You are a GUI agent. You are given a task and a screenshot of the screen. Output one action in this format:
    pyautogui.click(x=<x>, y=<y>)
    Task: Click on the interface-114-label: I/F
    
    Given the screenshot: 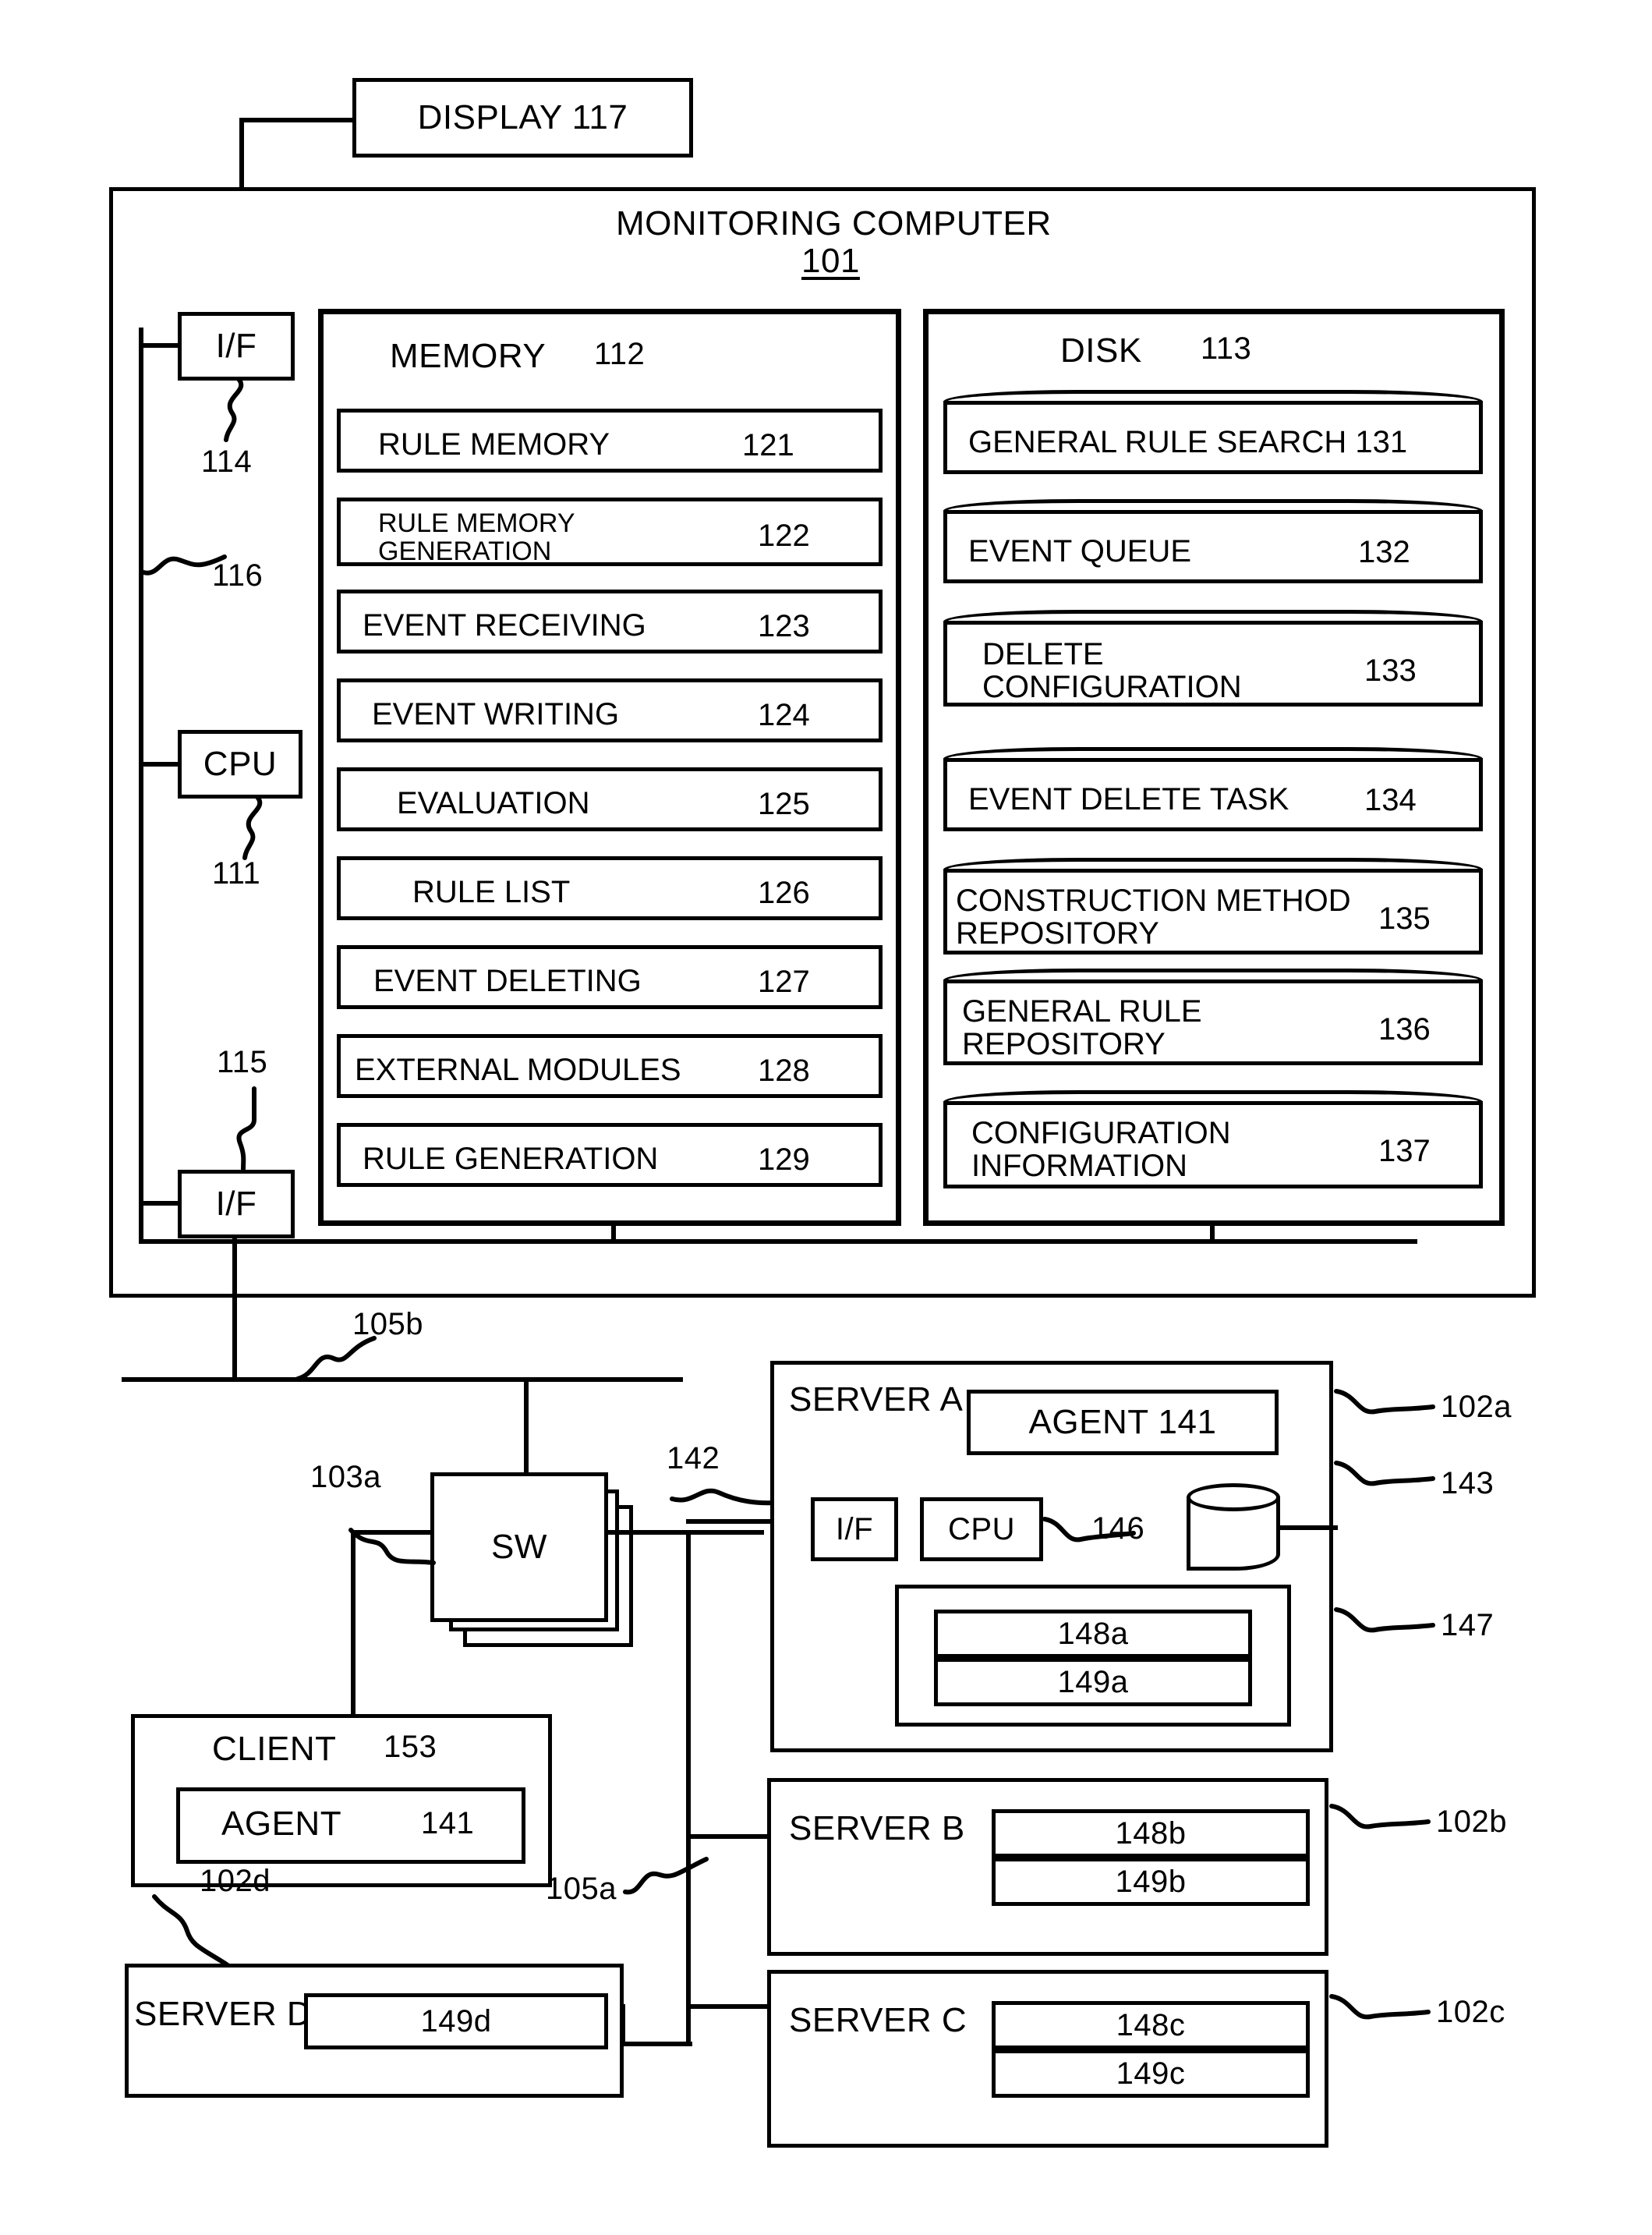 What is the action you would take?
    pyautogui.click(x=236, y=346)
    